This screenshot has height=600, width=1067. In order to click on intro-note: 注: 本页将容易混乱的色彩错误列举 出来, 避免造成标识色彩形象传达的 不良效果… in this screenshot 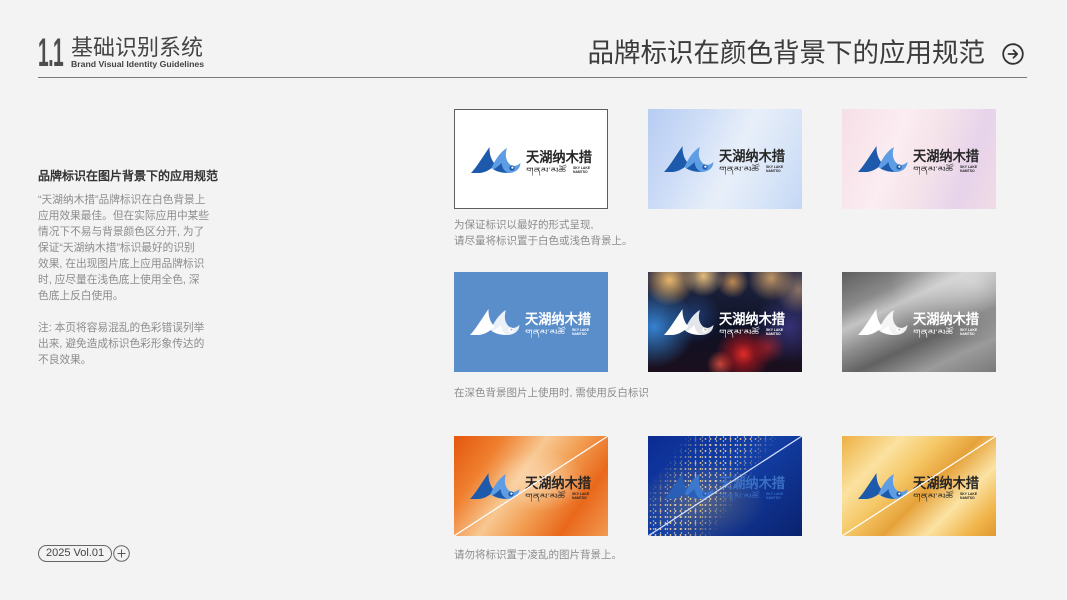, I will do `click(121, 344)`.